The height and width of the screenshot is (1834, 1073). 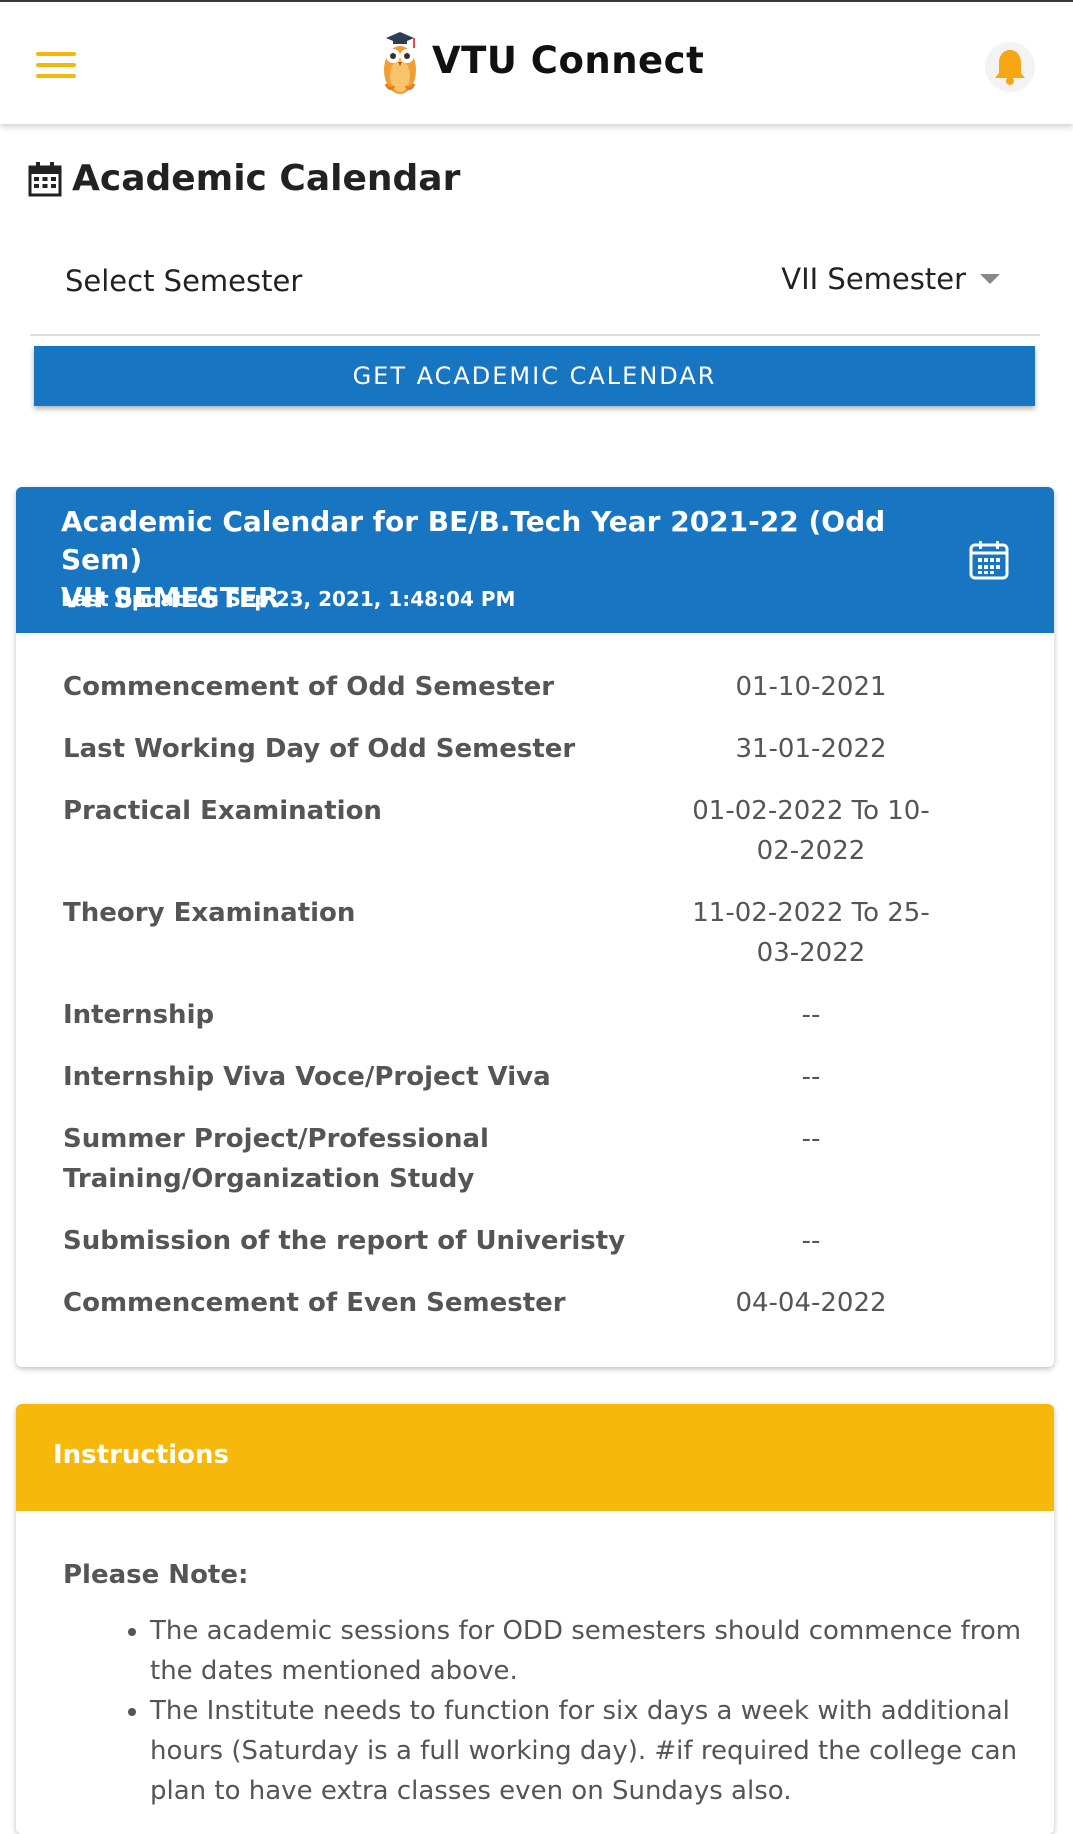 I want to click on bell-icon, so click(x=1010, y=67).